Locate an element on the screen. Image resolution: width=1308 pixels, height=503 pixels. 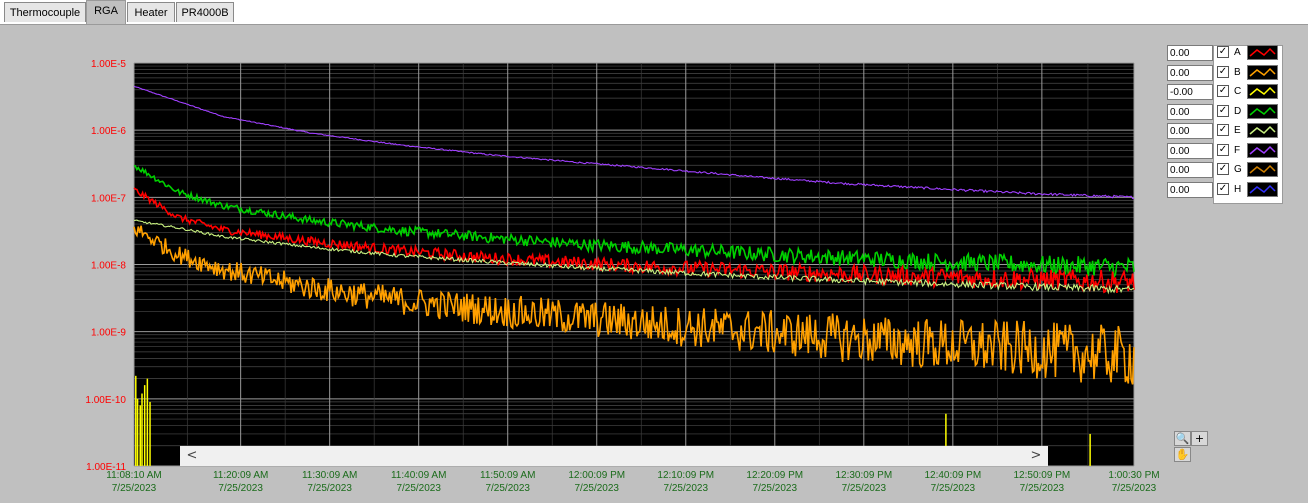
x-tick-time: 12:10:09 PM is located at coordinates (685, 475).